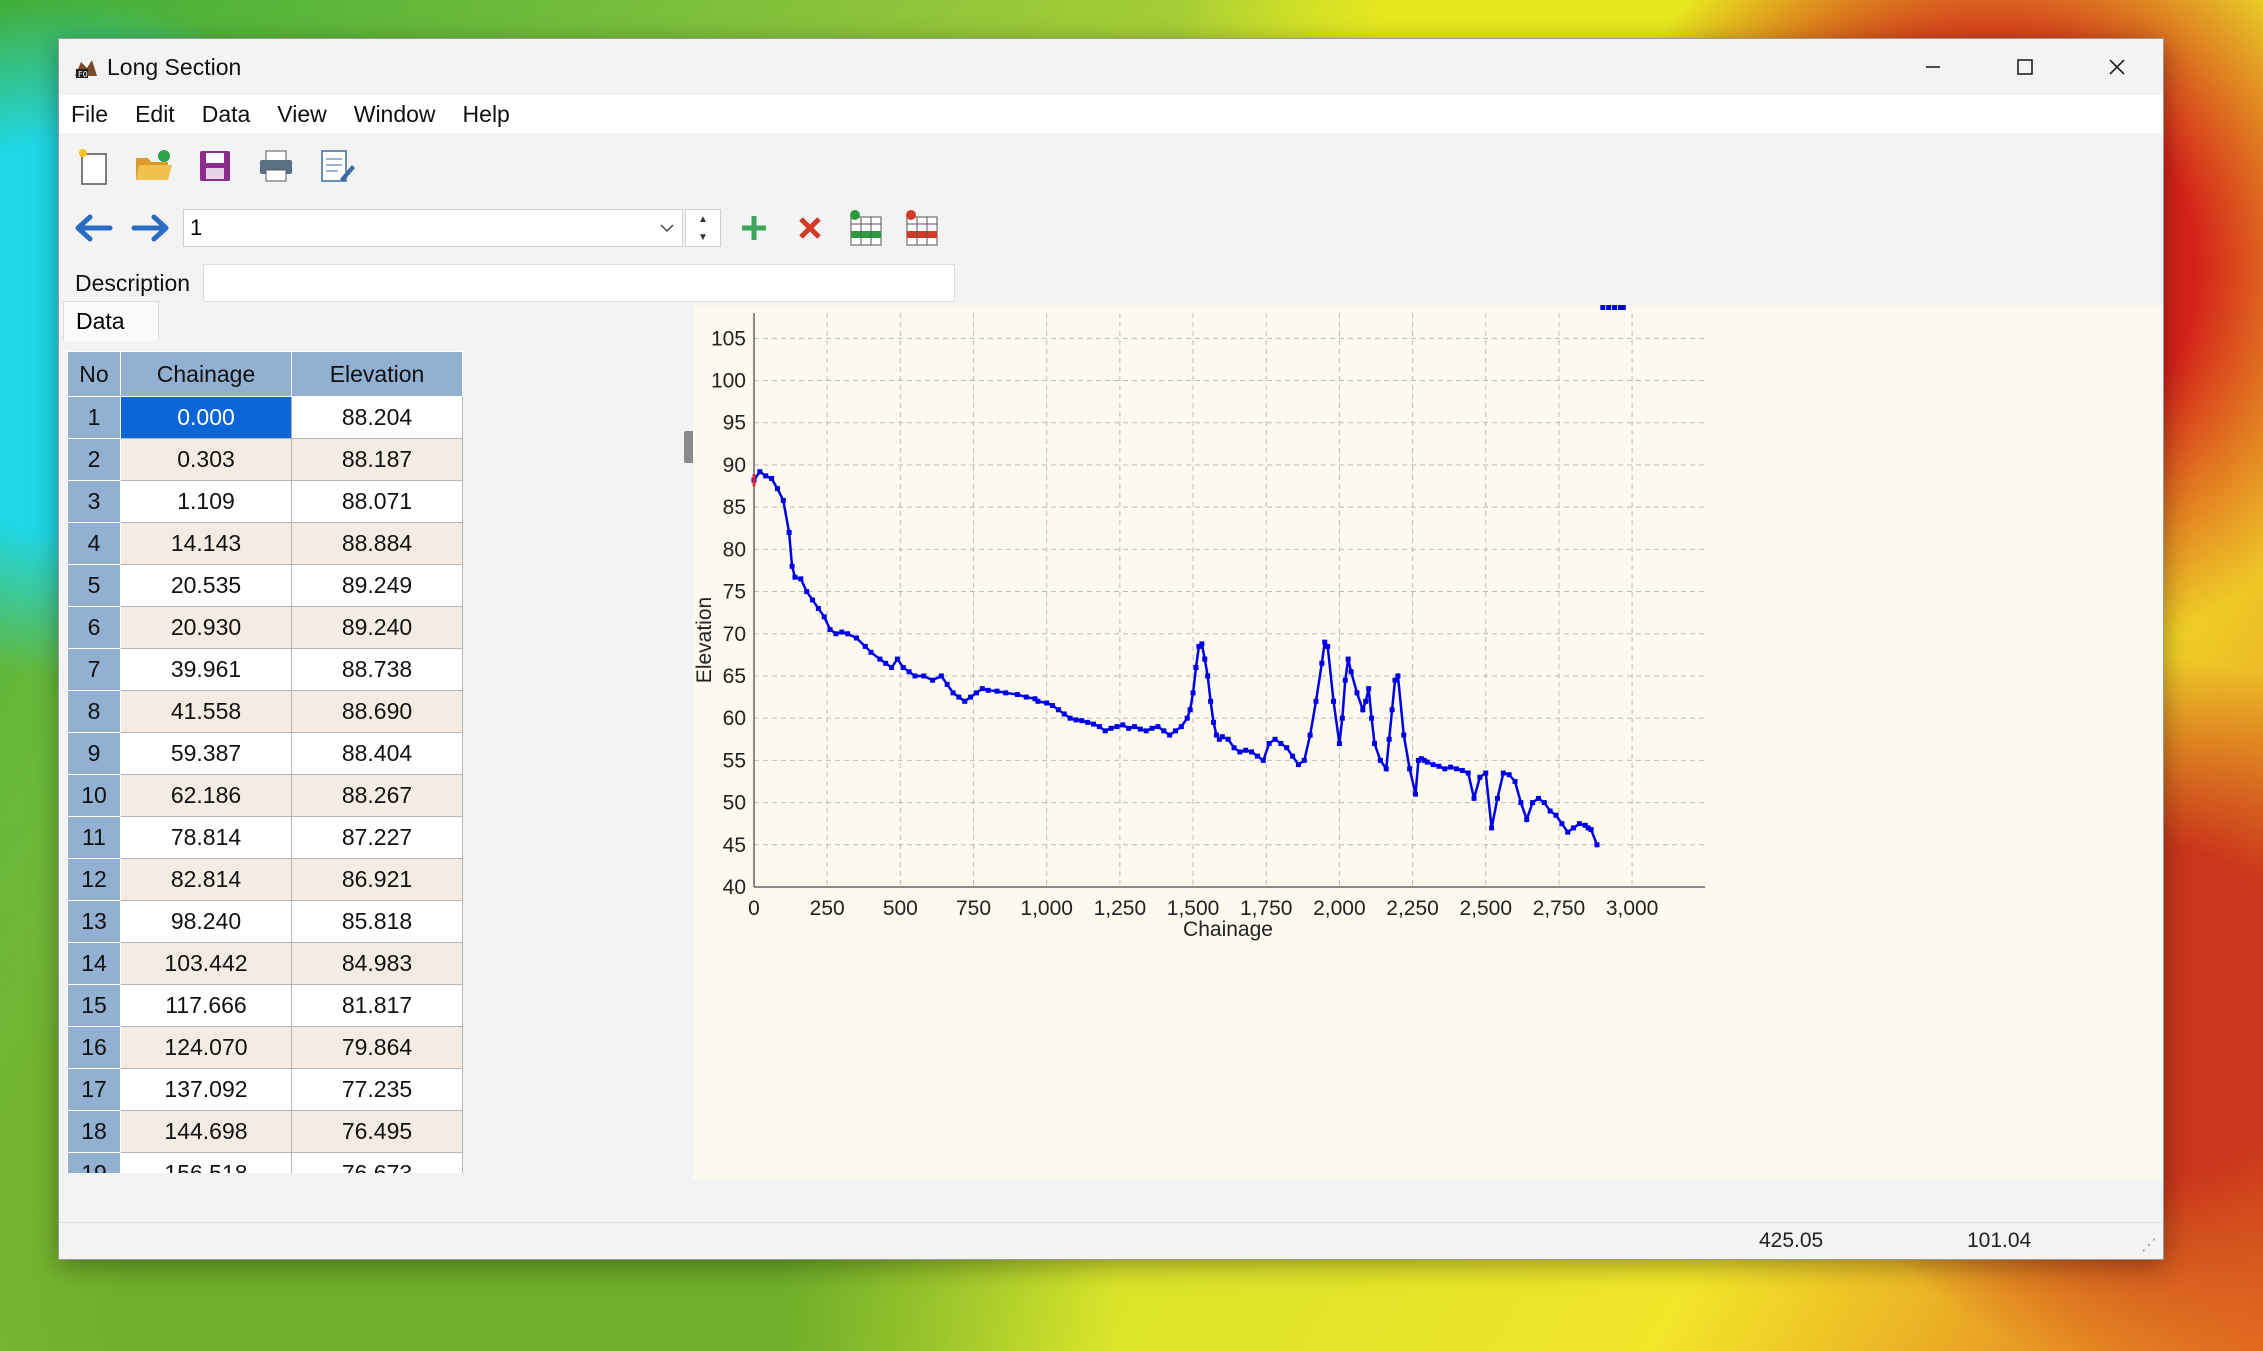 This screenshot has height=1351, width=2263. I want to click on chainage-cell: 78.814, so click(206, 837).